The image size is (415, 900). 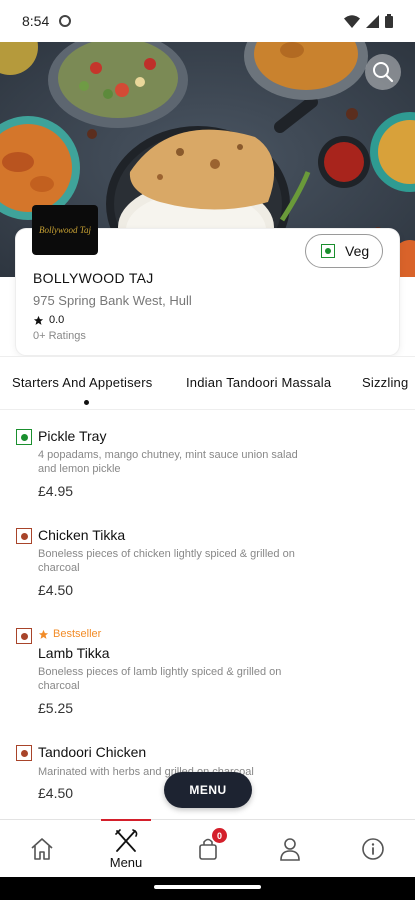 I want to click on veg-filter-toggle: Veg, so click(x=344, y=251).